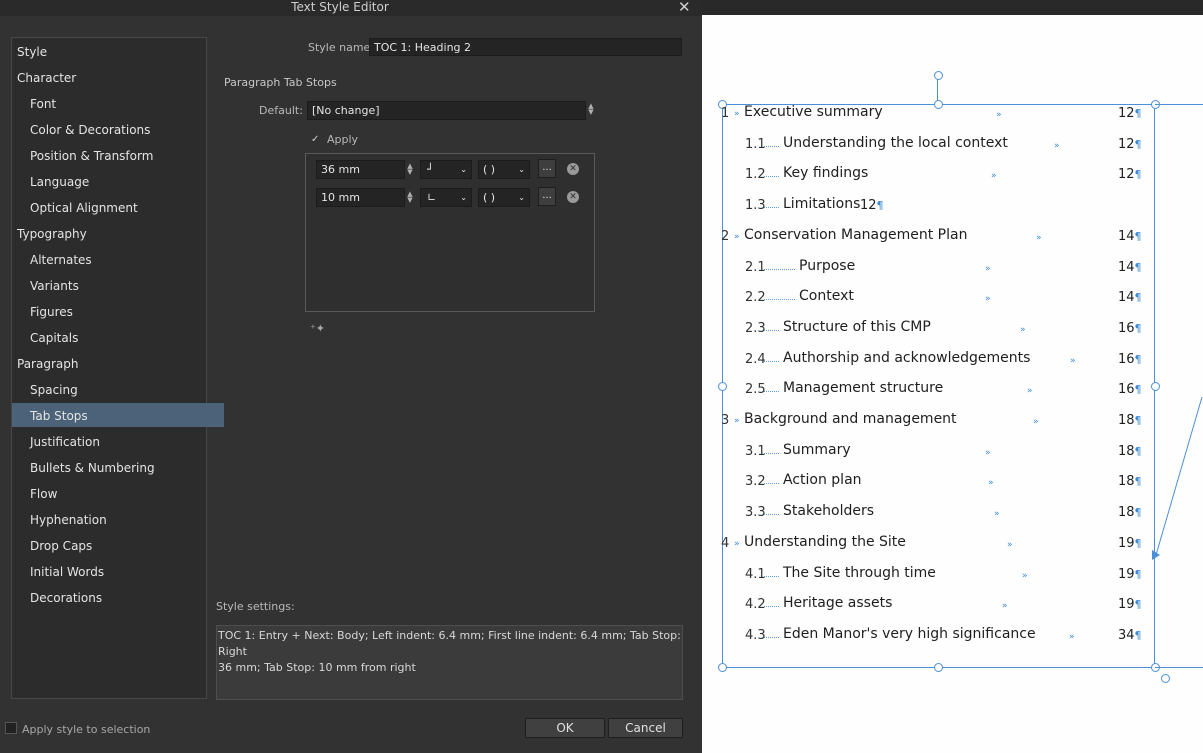 The image size is (1203, 753). What do you see at coordinates (489, 197) in the screenshot?
I see `tab-leader-glyph: ( )` at bounding box center [489, 197].